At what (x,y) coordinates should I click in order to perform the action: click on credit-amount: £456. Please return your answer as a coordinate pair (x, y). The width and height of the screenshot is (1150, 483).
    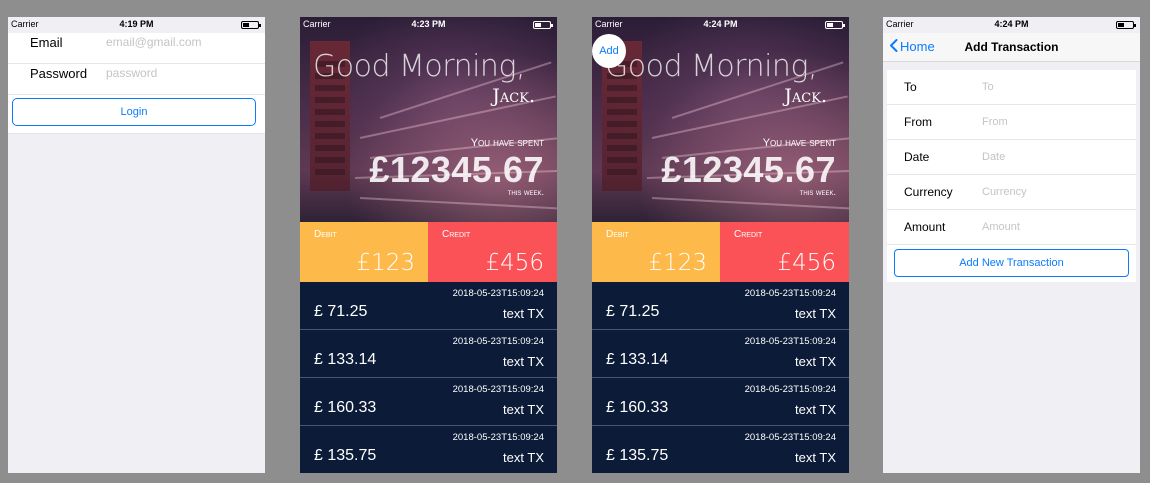
    Looking at the image, I should click on (806, 263).